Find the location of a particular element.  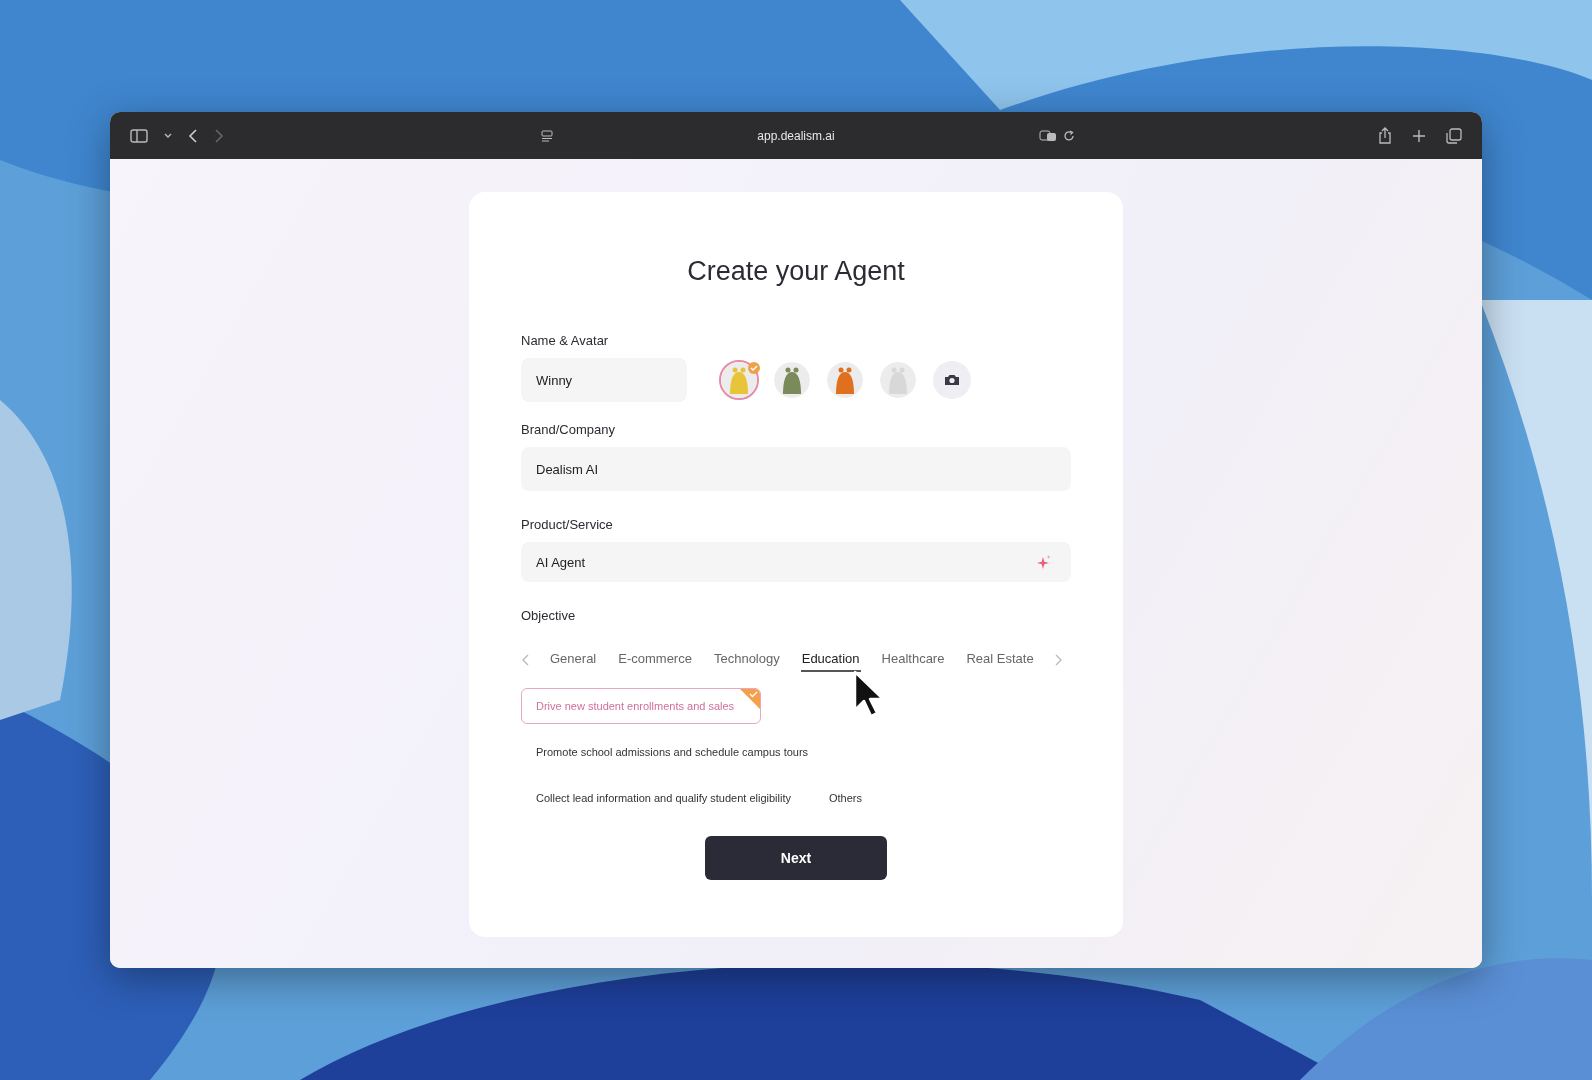

category-tab: Real Estate is located at coordinates (1000, 659).